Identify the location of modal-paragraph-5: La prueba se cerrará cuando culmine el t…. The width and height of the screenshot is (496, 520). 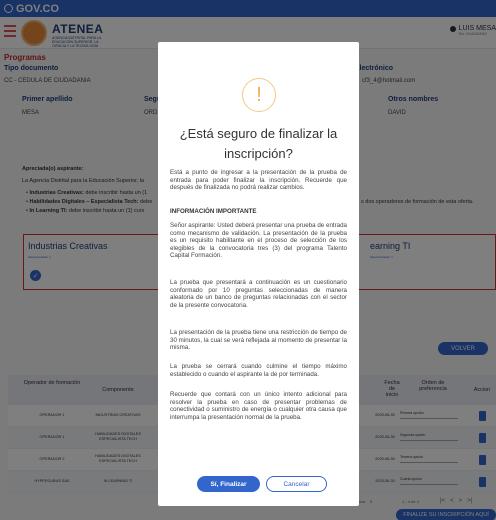
(258, 370).